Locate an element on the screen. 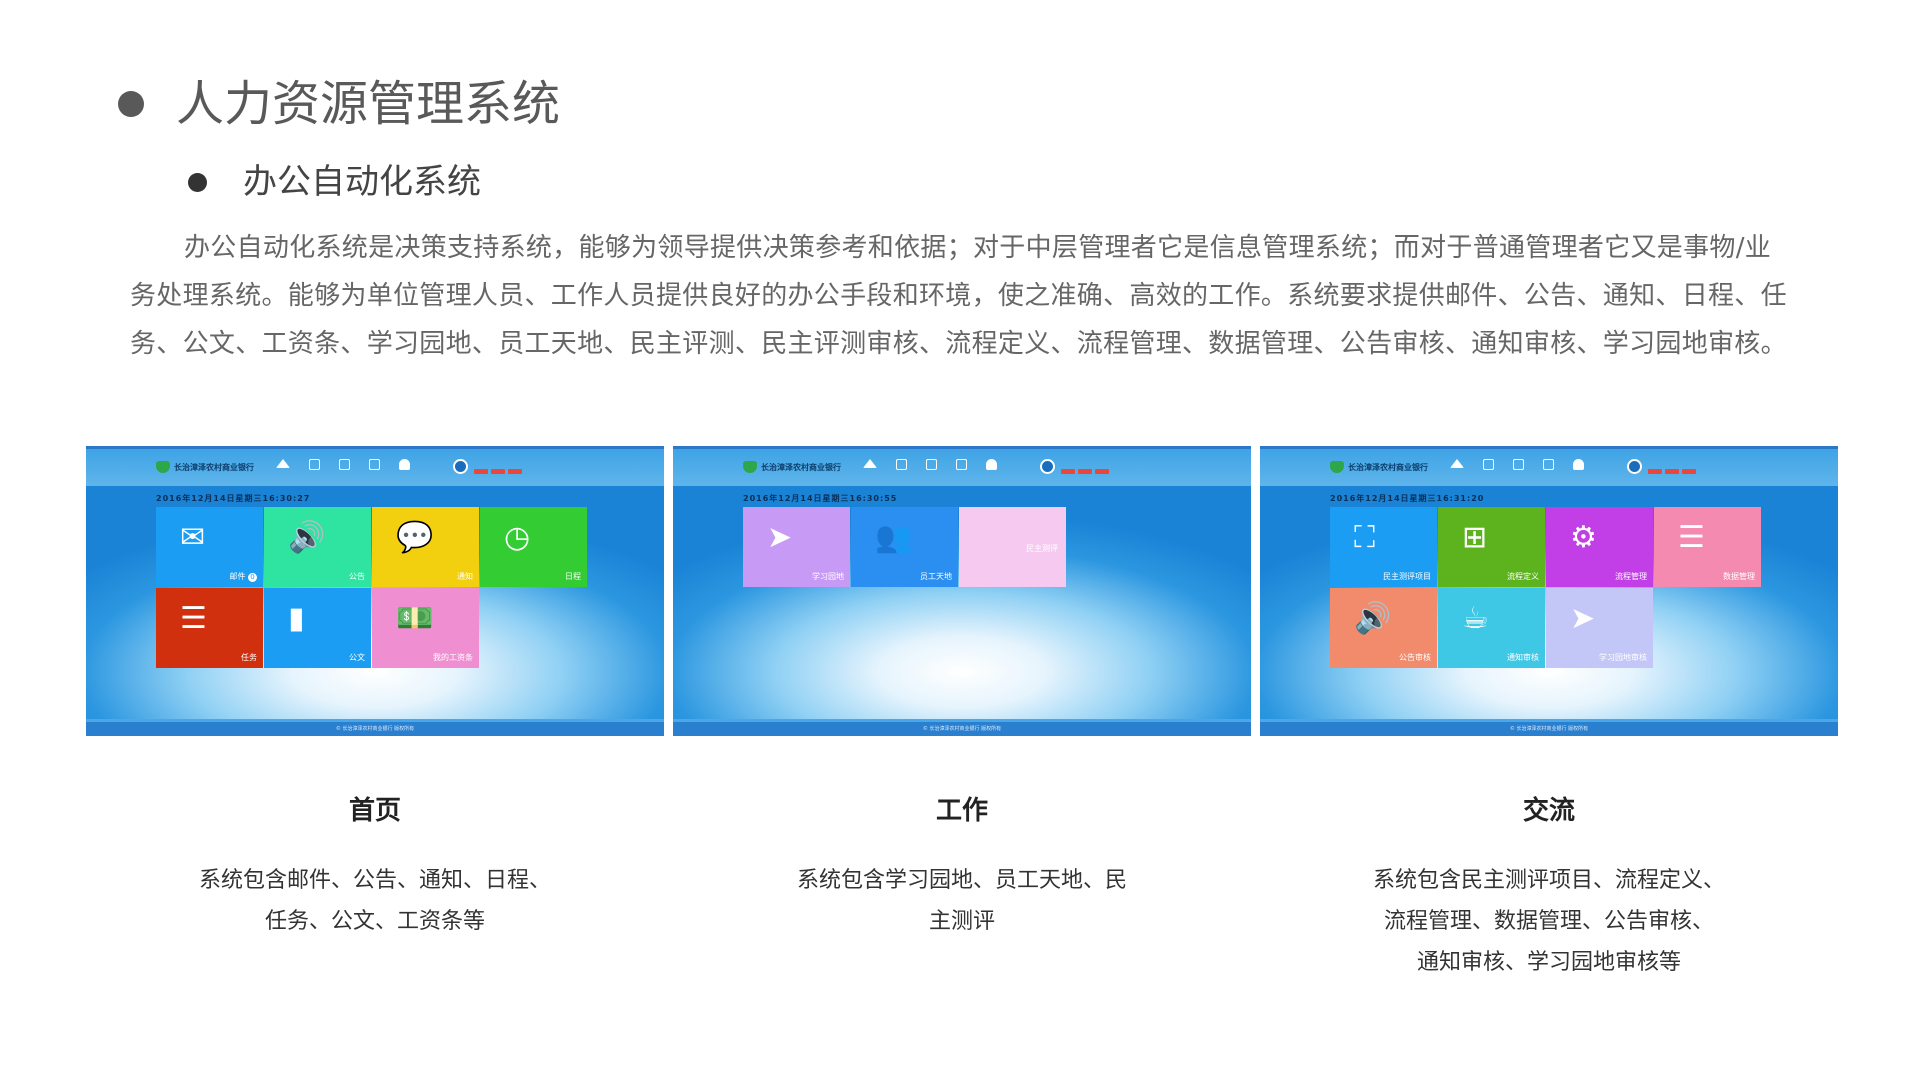 The width and height of the screenshot is (1920, 1080). tile-label: 学习园地 is located at coordinates (828, 576).